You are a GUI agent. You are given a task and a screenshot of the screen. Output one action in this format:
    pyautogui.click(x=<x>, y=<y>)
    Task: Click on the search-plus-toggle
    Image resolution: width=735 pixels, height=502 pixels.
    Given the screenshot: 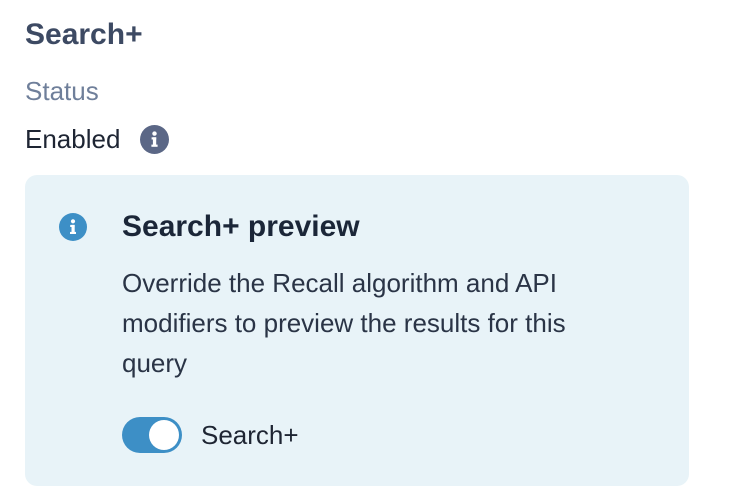 What is the action you would take?
    pyautogui.click(x=152, y=435)
    